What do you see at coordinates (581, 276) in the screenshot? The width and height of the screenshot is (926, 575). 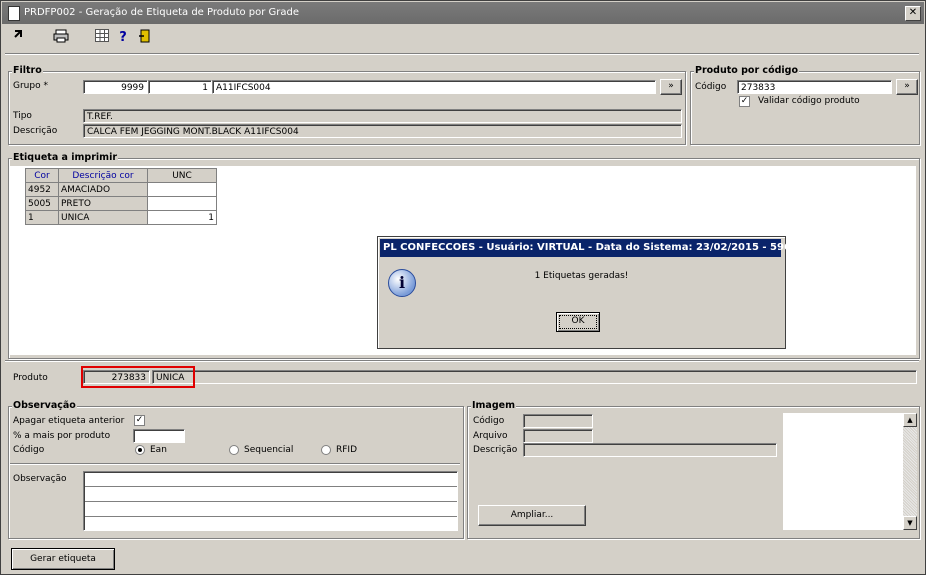 I see `dialog-message: 1 Etiquetas geradas!` at bounding box center [581, 276].